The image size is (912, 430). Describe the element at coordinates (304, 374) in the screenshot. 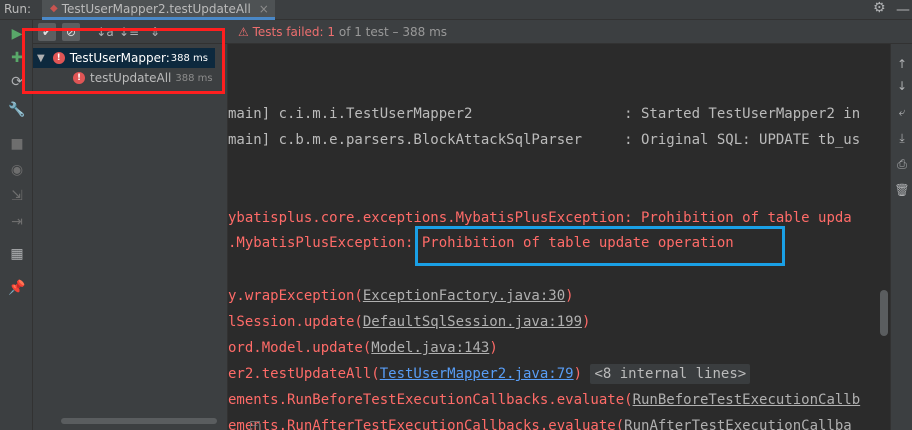

I see `frame-method: er2.testUpdateAll(` at that location.